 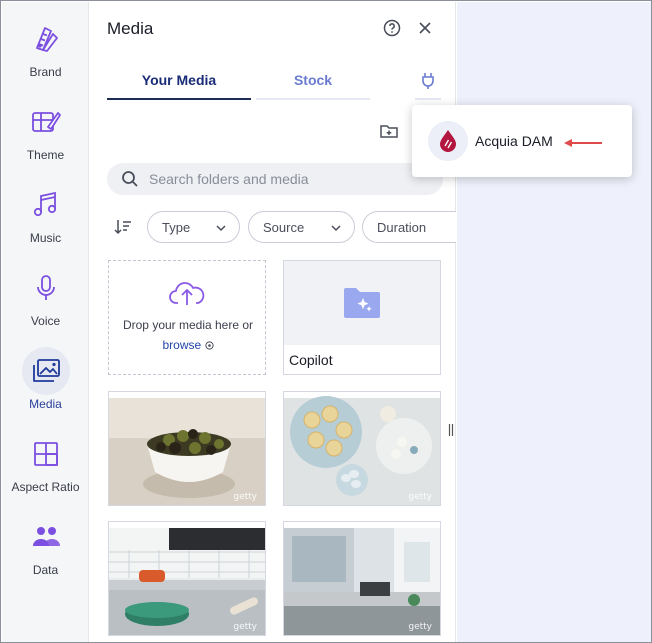 I want to click on sidebar-item-music: Music, so click(x=45, y=221).